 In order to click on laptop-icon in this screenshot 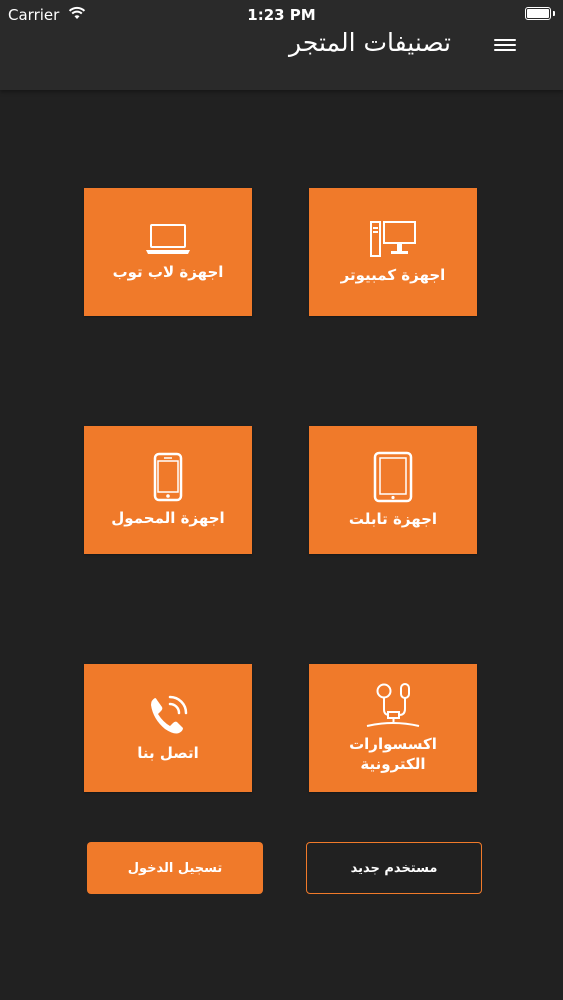, I will do `click(168, 239)`.